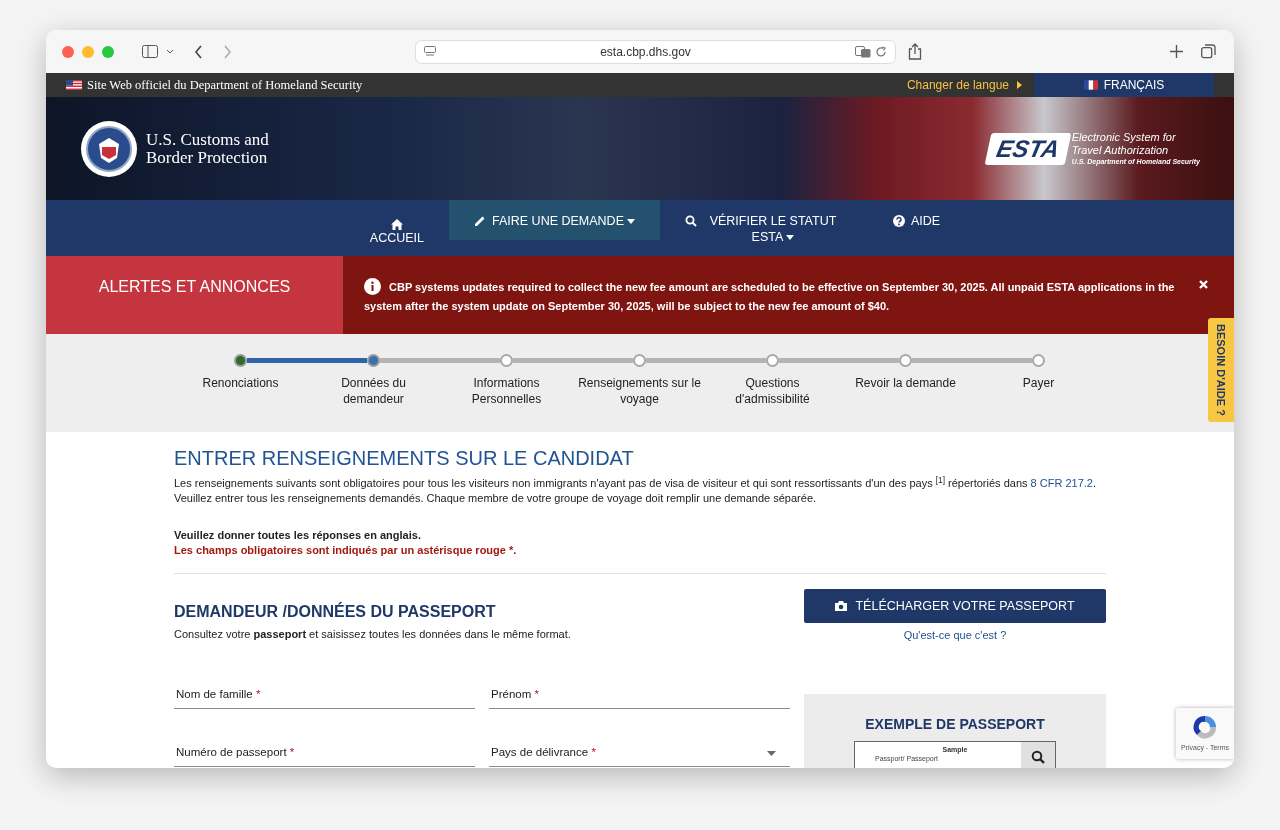  What do you see at coordinates (639, 690) in the screenshot?
I see `input-field: Prénom *` at bounding box center [639, 690].